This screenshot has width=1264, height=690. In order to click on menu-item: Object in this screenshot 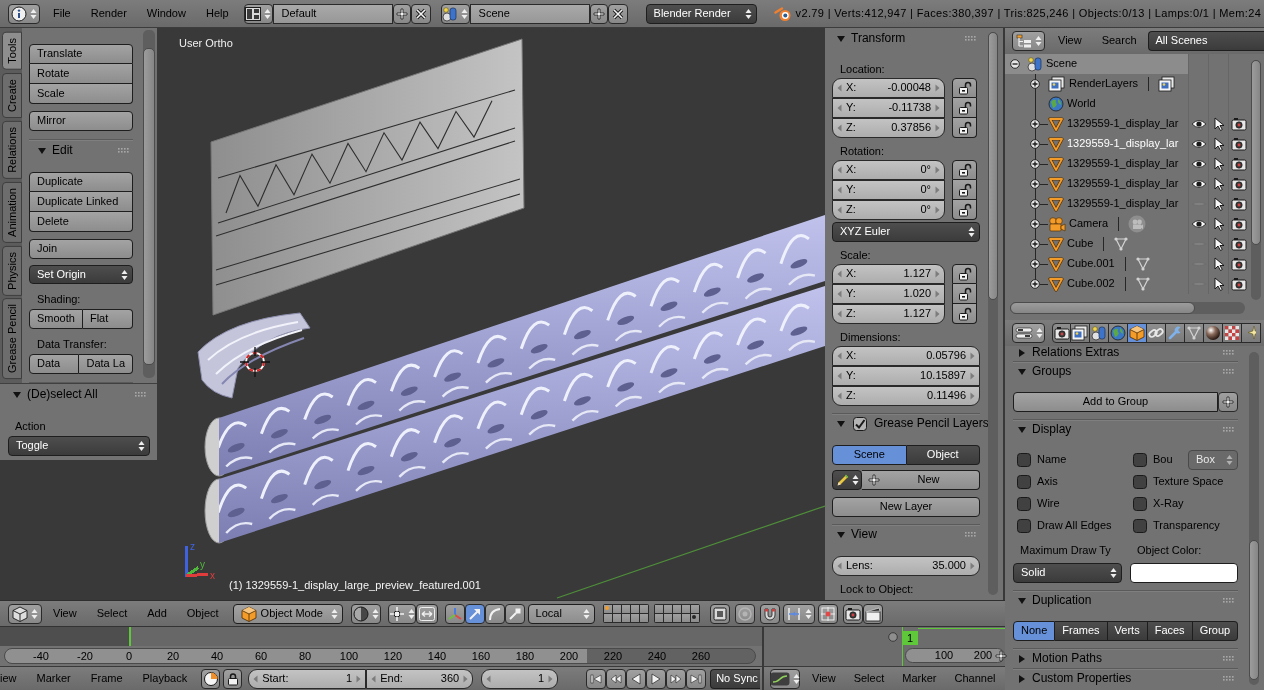, I will do `click(202, 613)`.